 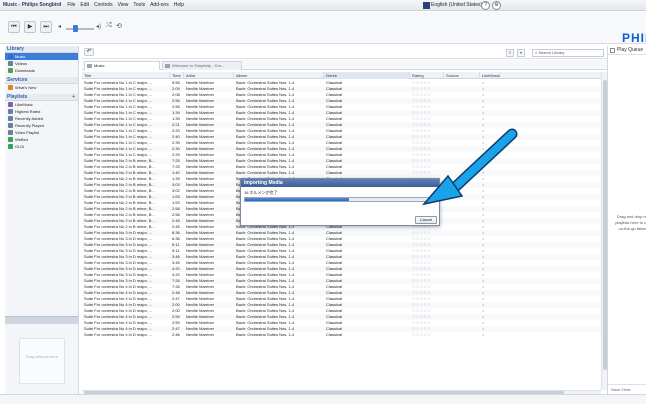 What do you see at coordinates (490, 75) in the screenshot?
I see `column-header-likemusic: LikeMusic` at bounding box center [490, 75].